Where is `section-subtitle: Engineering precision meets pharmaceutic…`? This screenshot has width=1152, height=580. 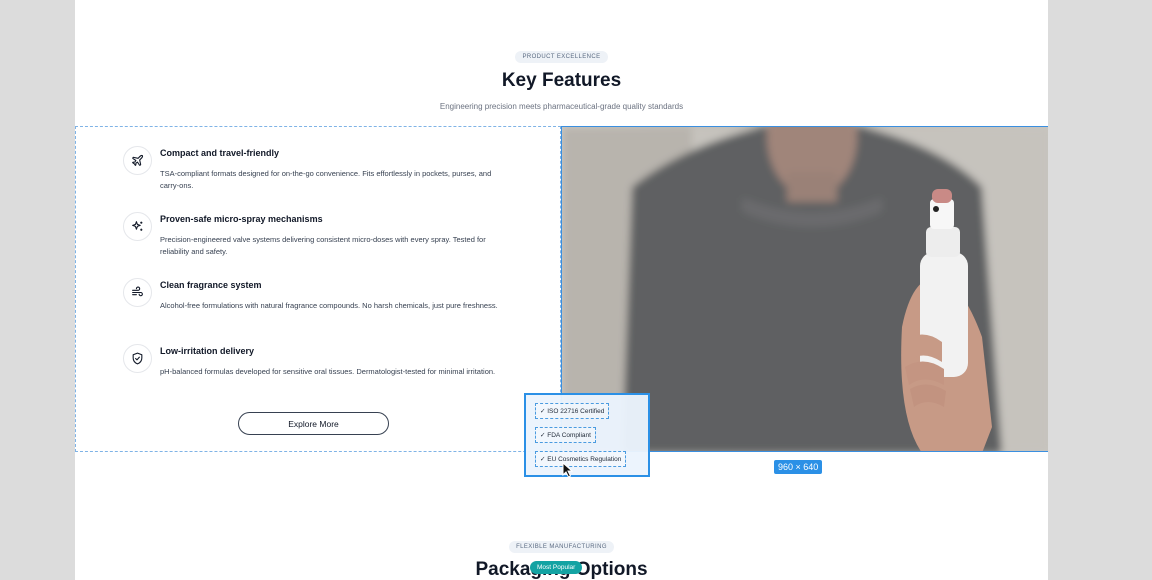 section-subtitle: Engineering precision meets pharmaceutic… is located at coordinates (561, 106).